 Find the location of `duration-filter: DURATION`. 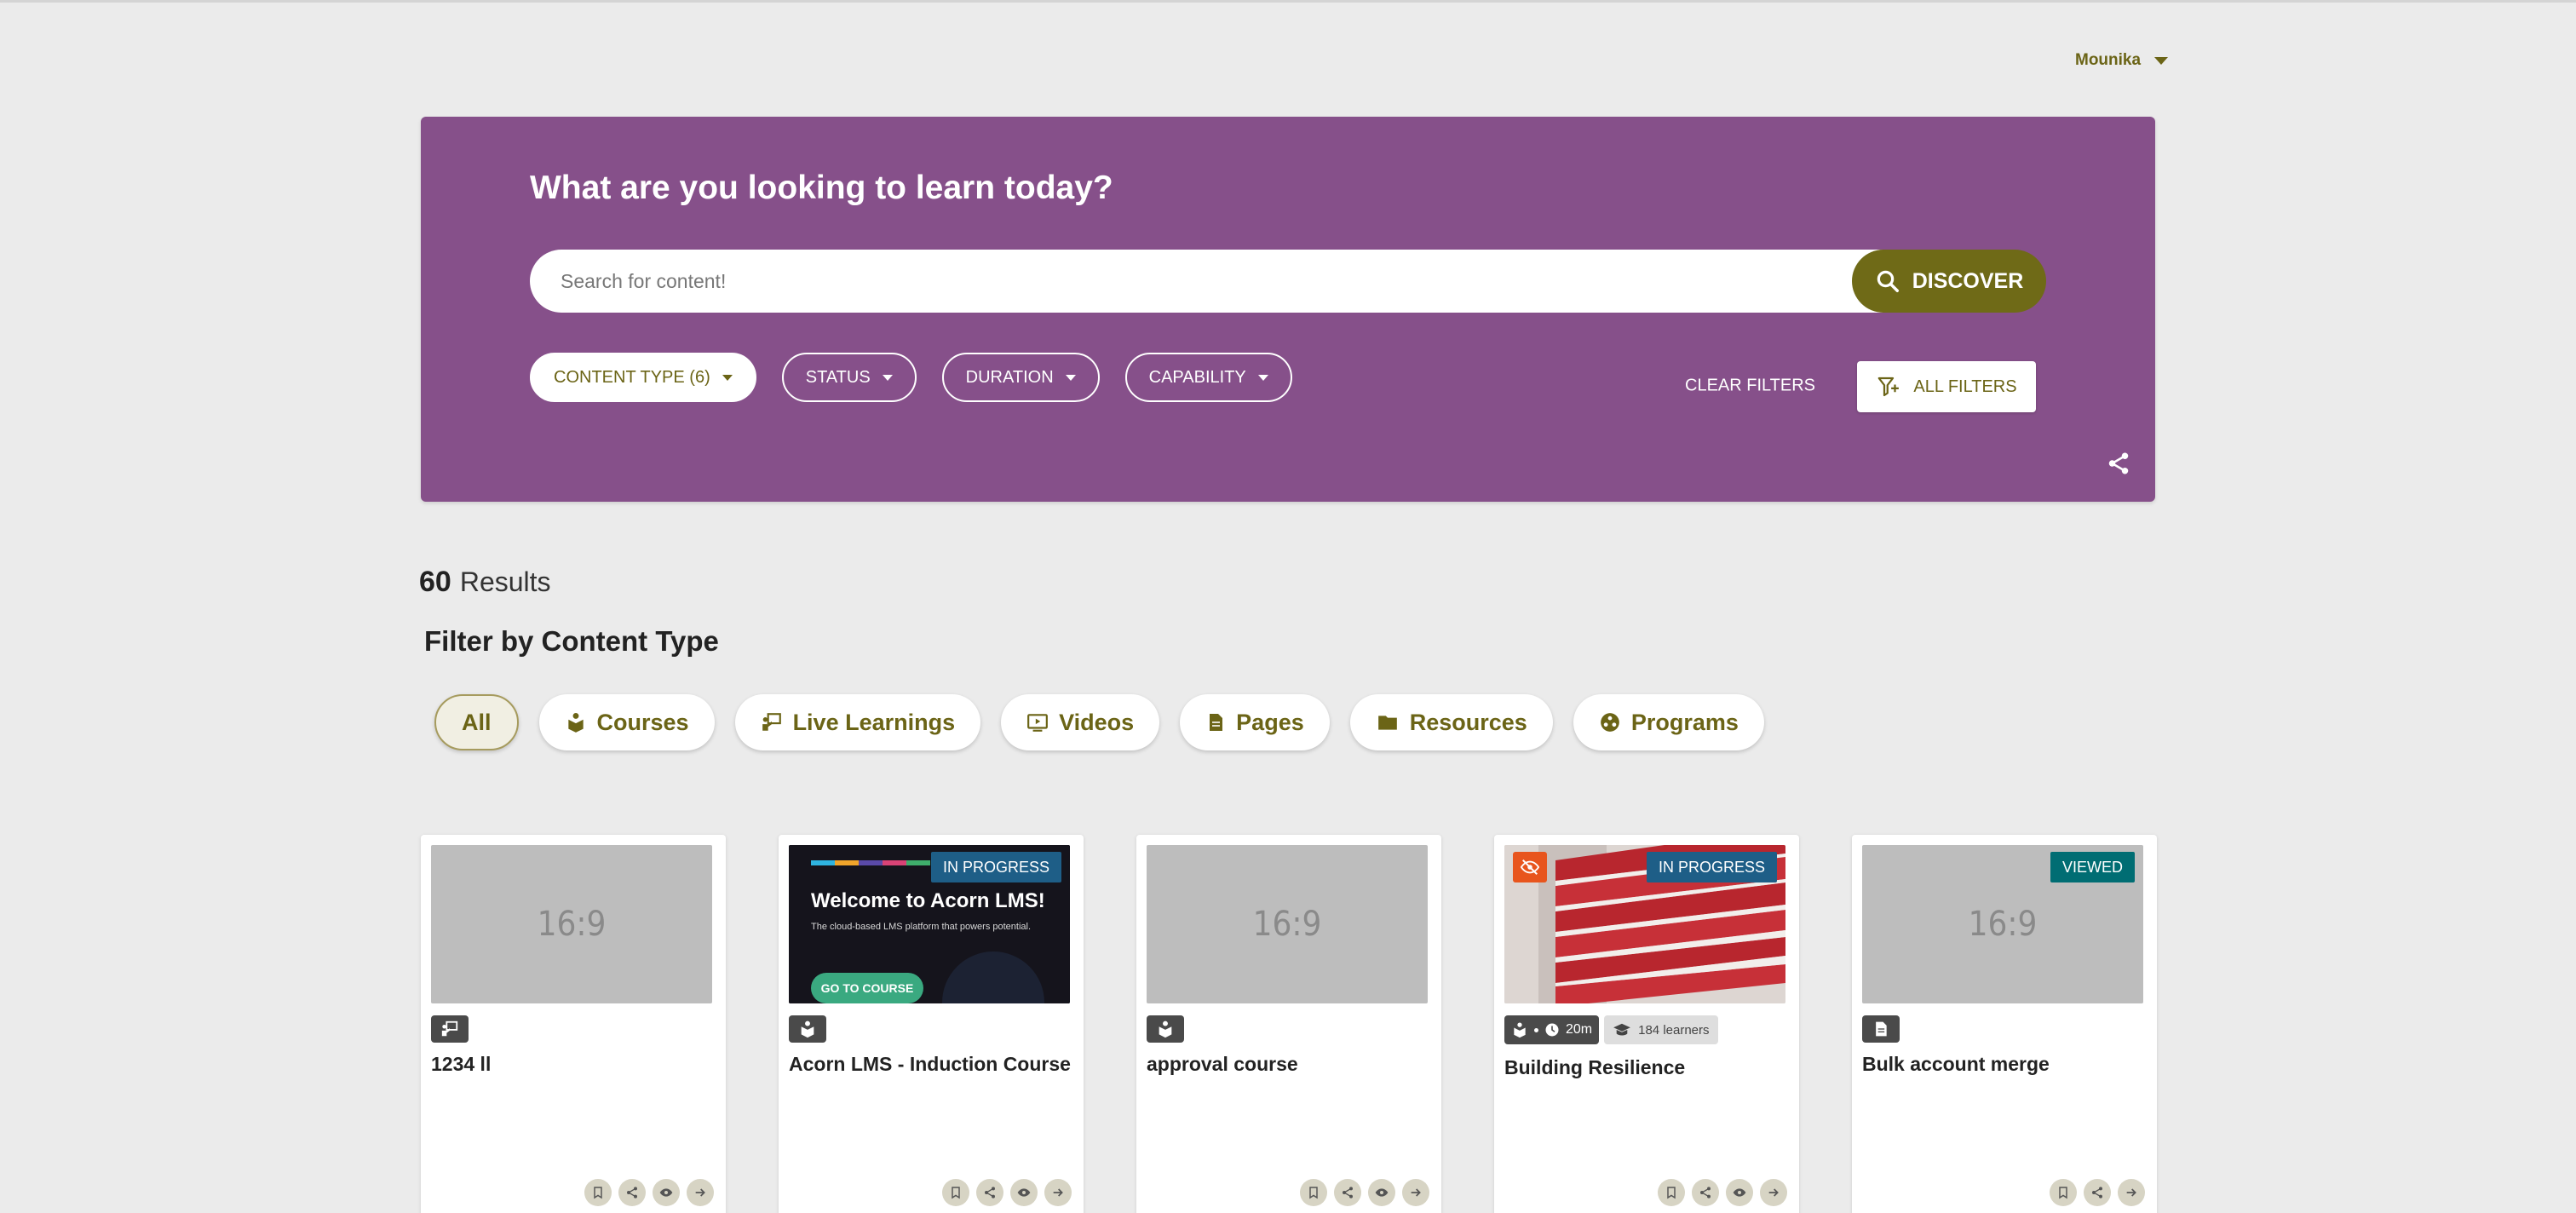

duration-filter: DURATION is located at coordinates (1020, 377).